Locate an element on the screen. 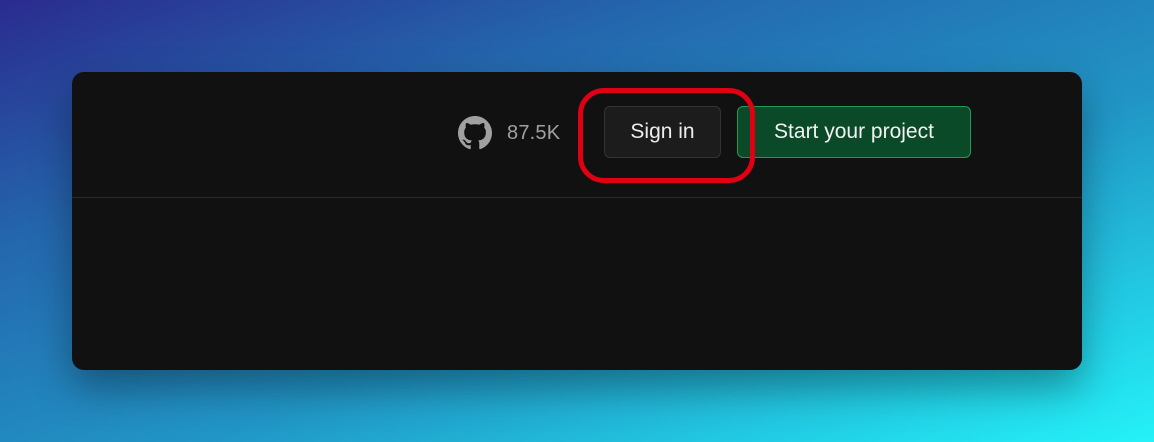 This screenshot has width=1154, height=442. start-project-button: Start your project is located at coordinates (854, 132).